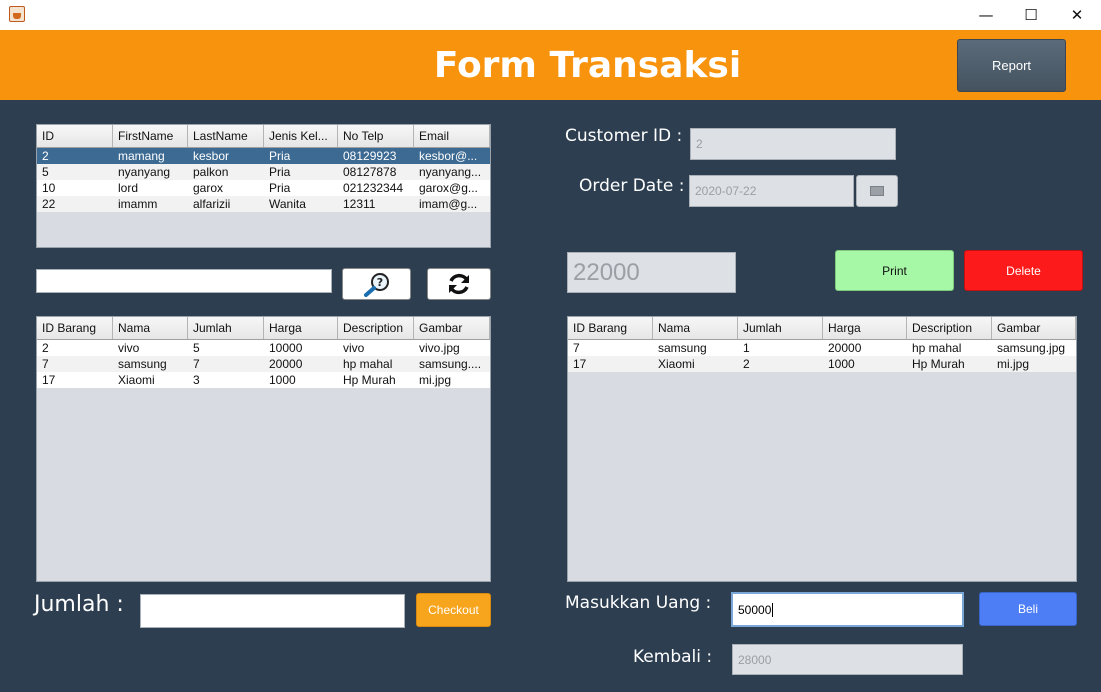 The image size is (1101, 692). What do you see at coordinates (452, 136) in the screenshot?
I see `column-header: Email` at bounding box center [452, 136].